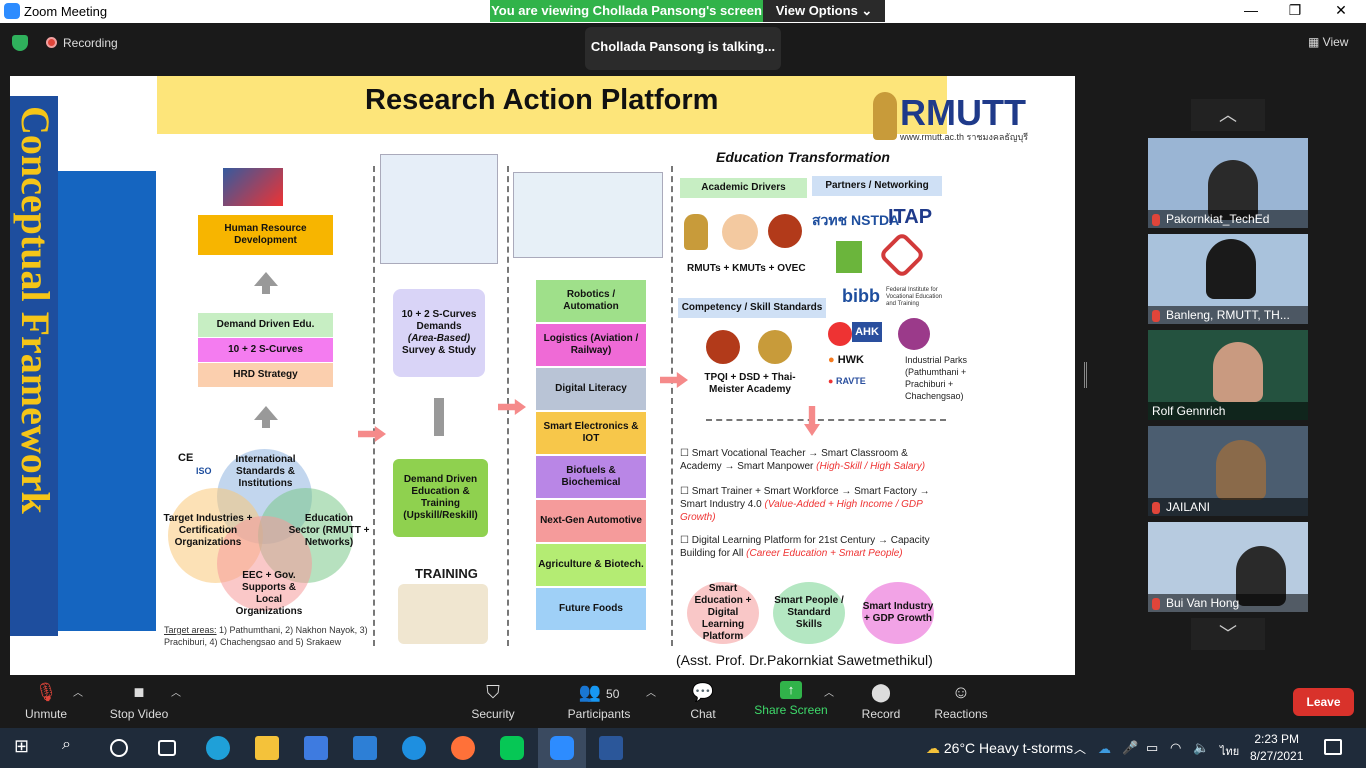 The width and height of the screenshot is (1366, 768). What do you see at coordinates (1080, 748) in the screenshot?
I see `tray-chevron-icon: ︿` at bounding box center [1080, 748].